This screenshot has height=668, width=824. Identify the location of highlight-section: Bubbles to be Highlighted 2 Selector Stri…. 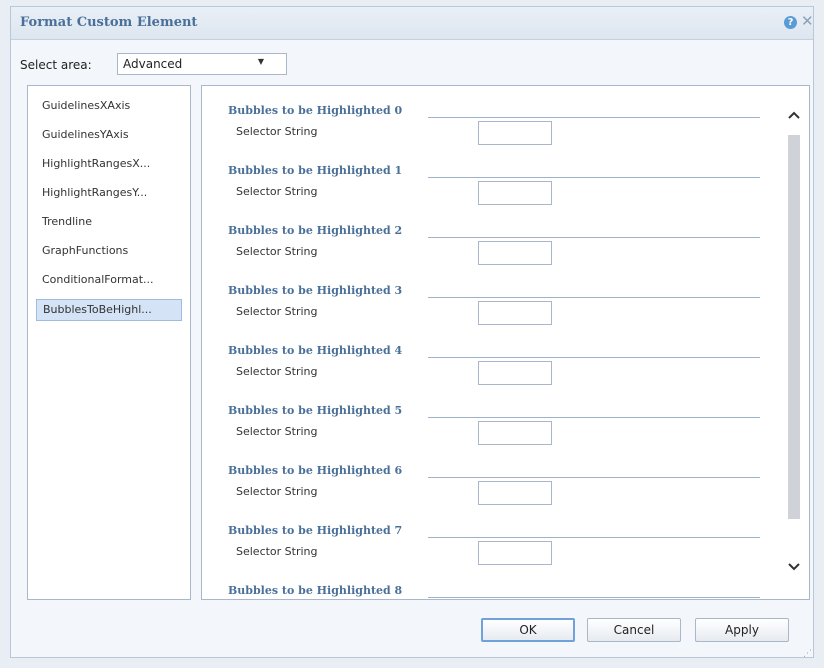
(492, 254).